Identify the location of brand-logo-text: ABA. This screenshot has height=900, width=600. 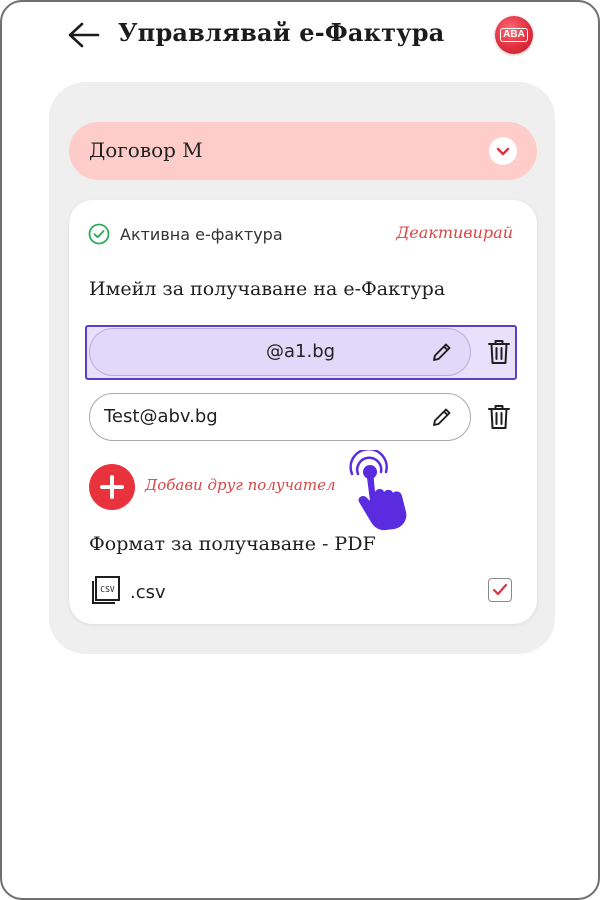
(514, 35).